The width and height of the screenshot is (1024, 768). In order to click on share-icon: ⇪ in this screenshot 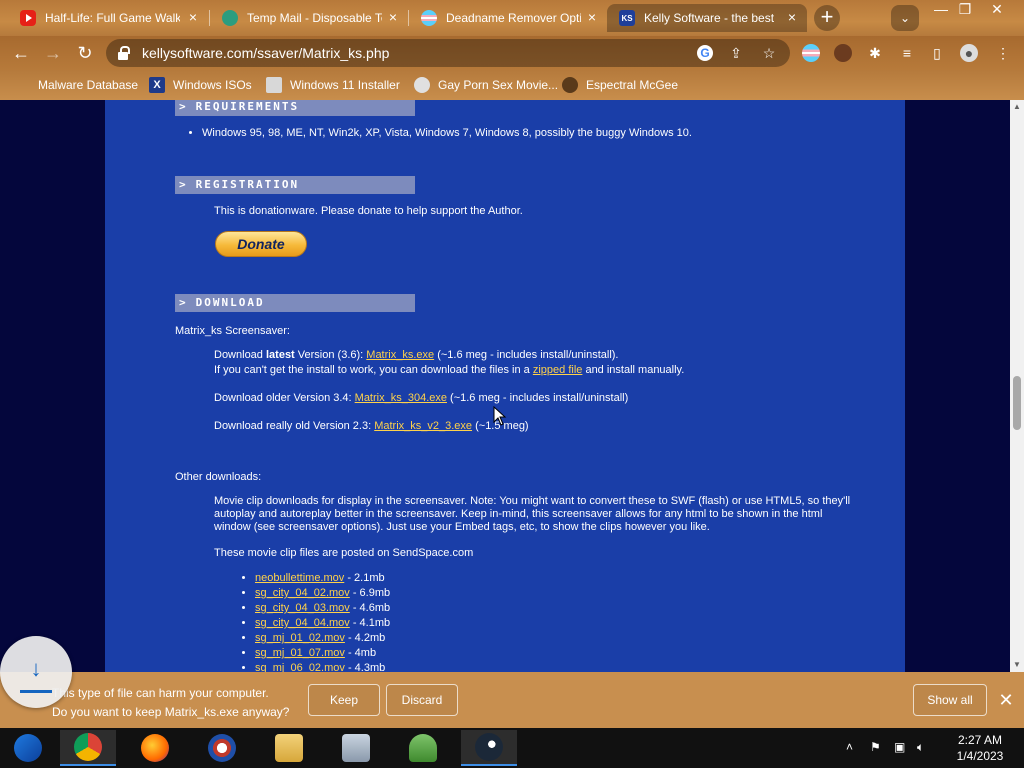, I will do `click(736, 53)`.